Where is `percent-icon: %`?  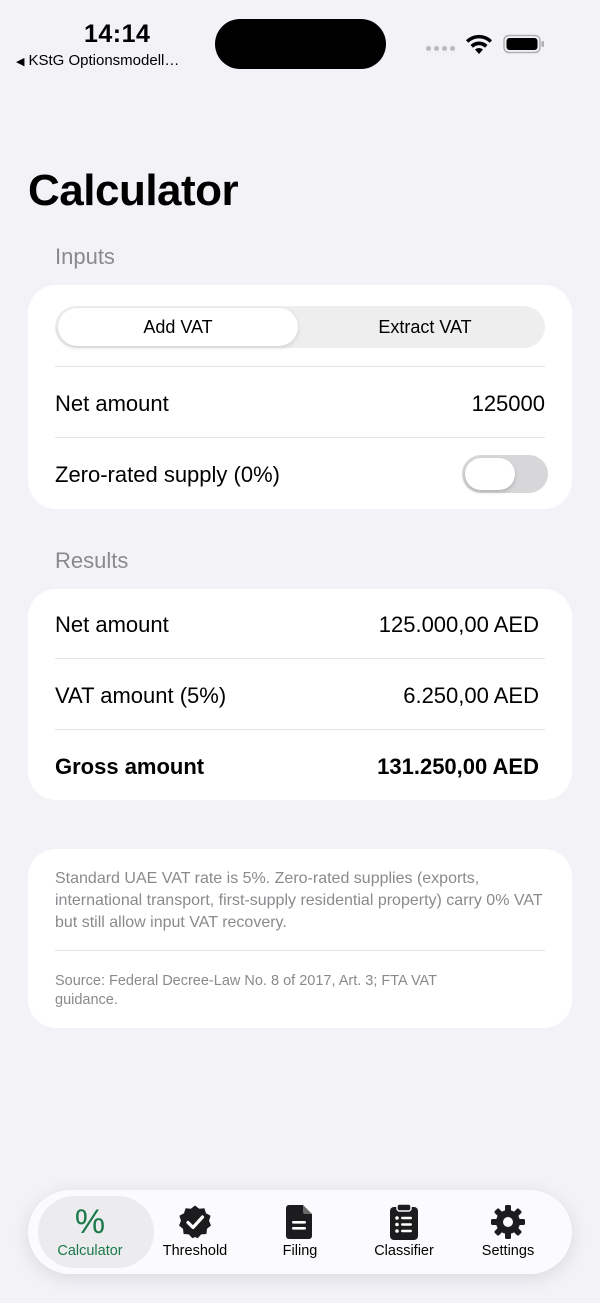
percent-icon: % is located at coordinates (90, 1222).